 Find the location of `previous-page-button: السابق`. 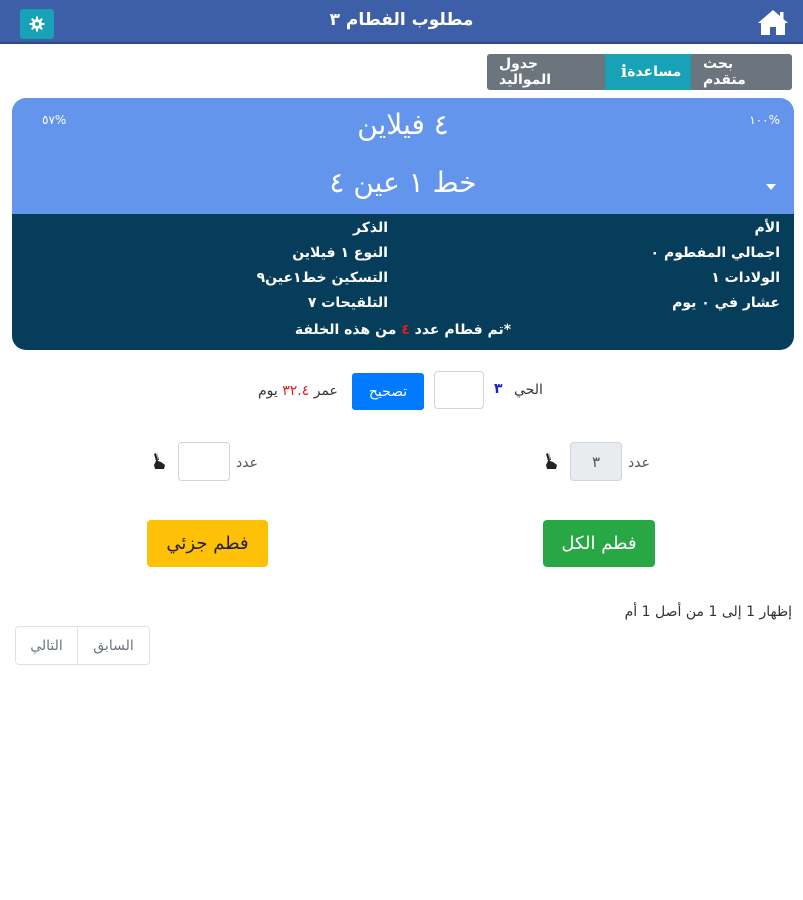

previous-page-button: السابق is located at coordinates (113, 645).